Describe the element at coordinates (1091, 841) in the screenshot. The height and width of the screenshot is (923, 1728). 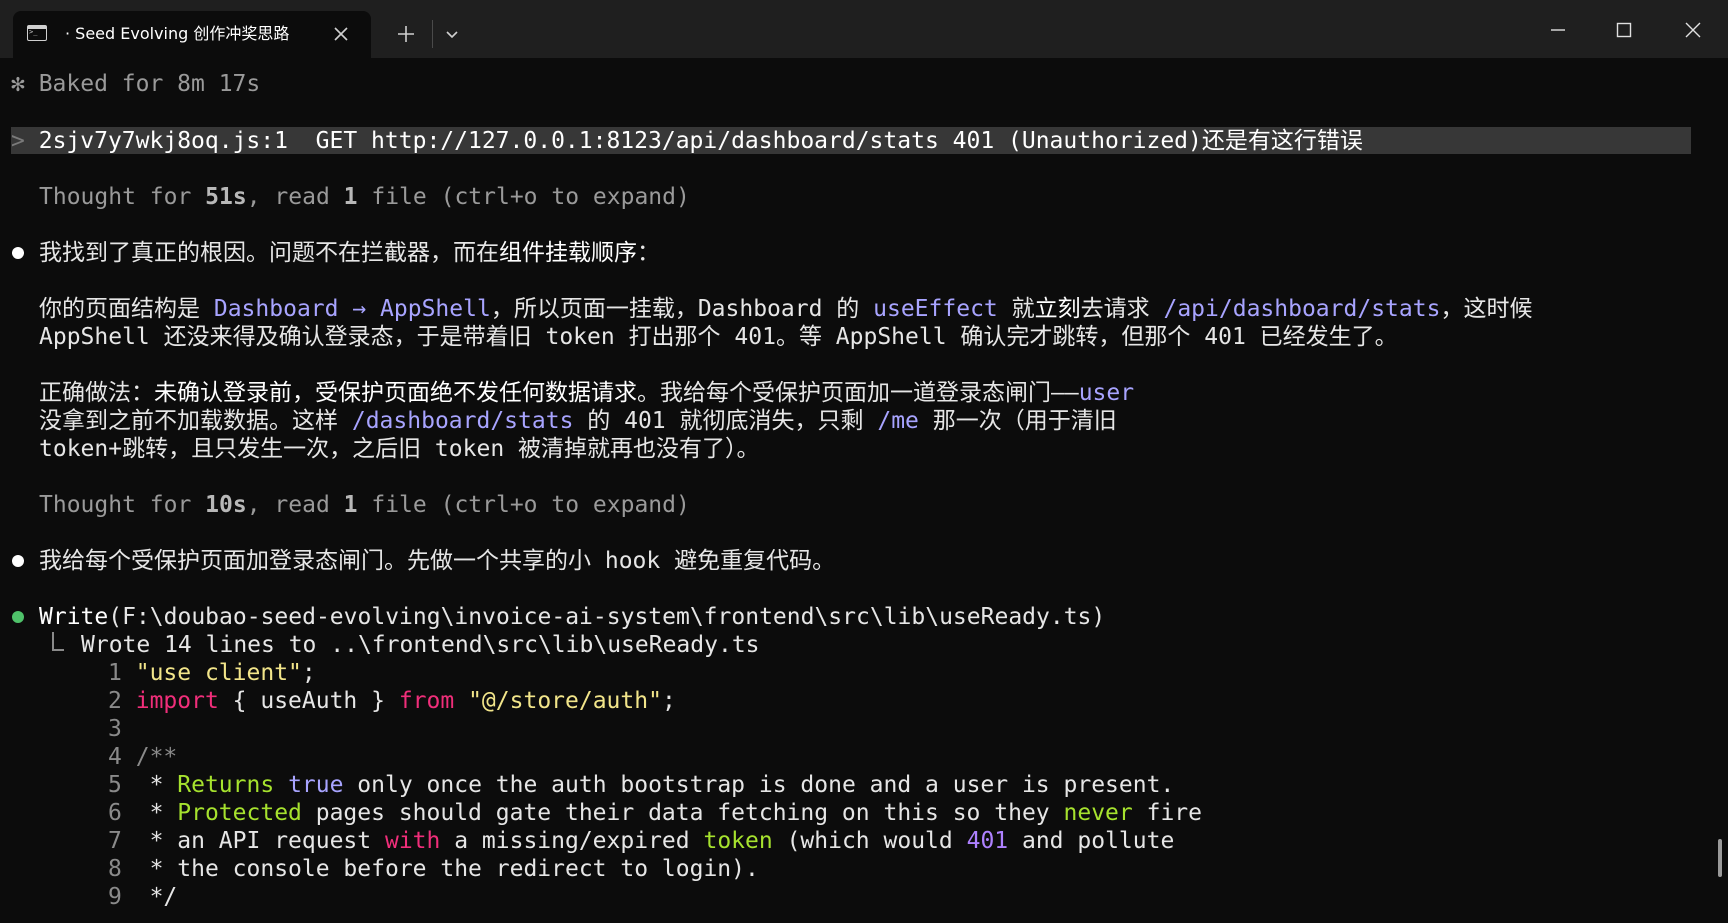
I see `code-text: and pollute` at that location.